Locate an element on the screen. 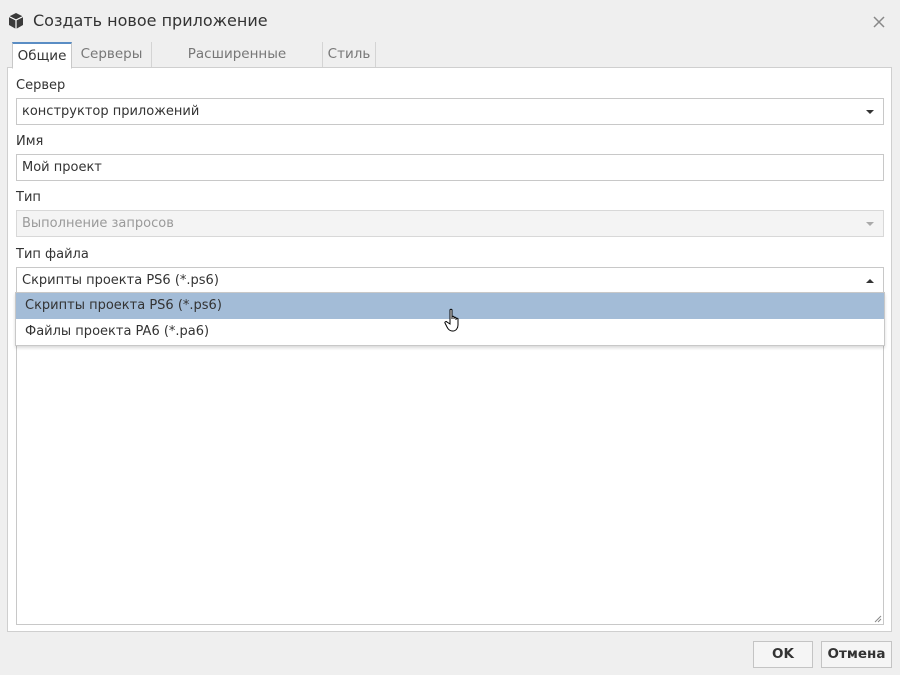 The width and height of the screenshot is (900, 675). name-input: Мой проект is located at coordinates (450, 167).